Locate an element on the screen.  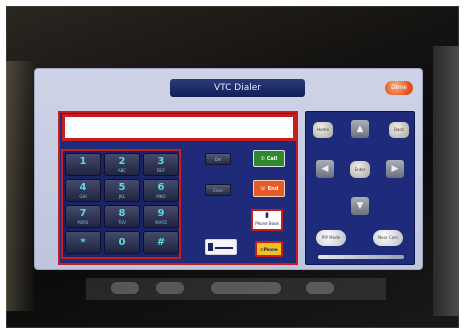
home-button: Home is located at coordinates (323, 130).